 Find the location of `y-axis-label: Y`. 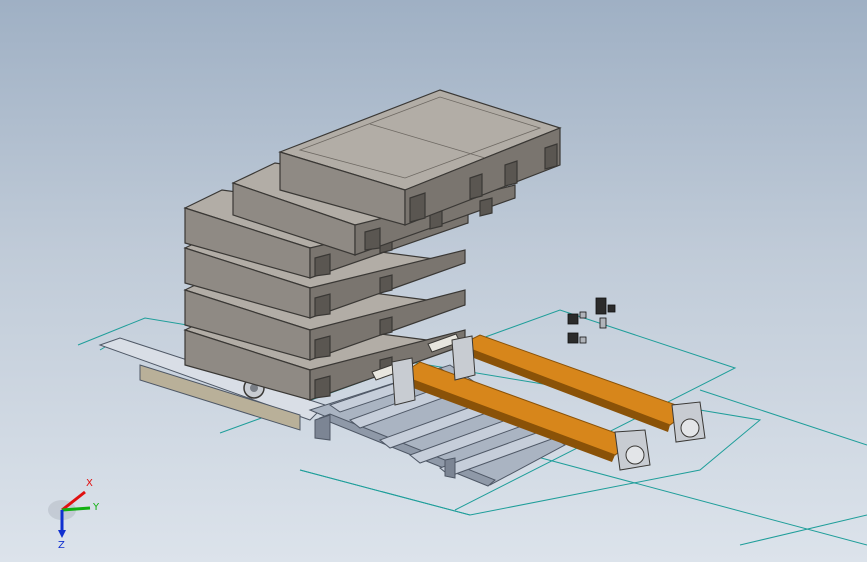

y-axis-label: Y is located at coordinates (96, 507).